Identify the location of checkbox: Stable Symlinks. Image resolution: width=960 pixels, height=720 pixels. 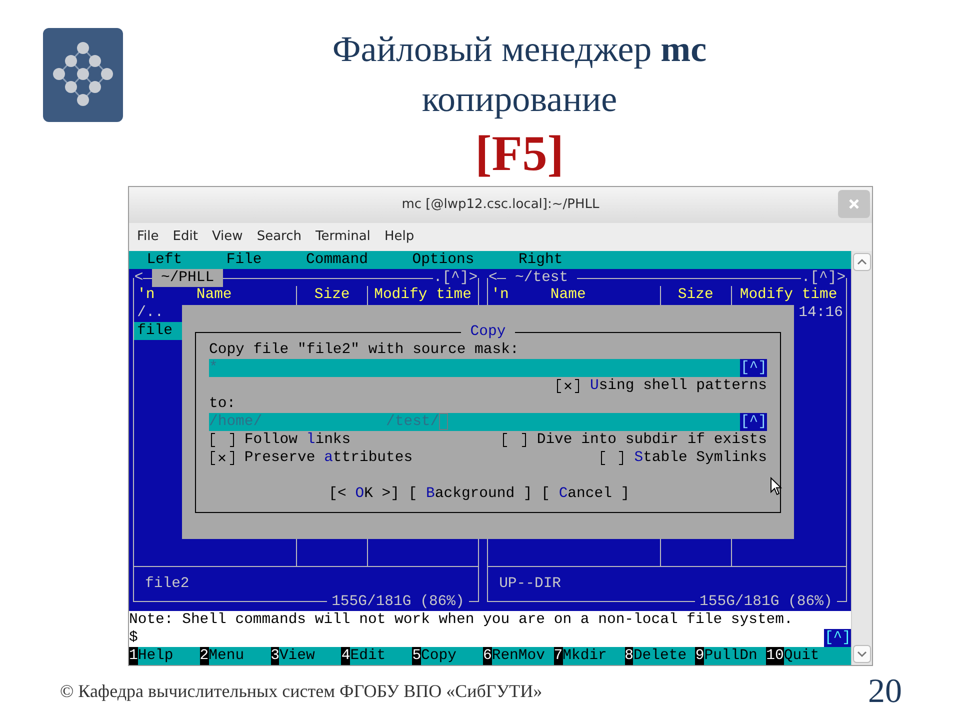
(682, 458).